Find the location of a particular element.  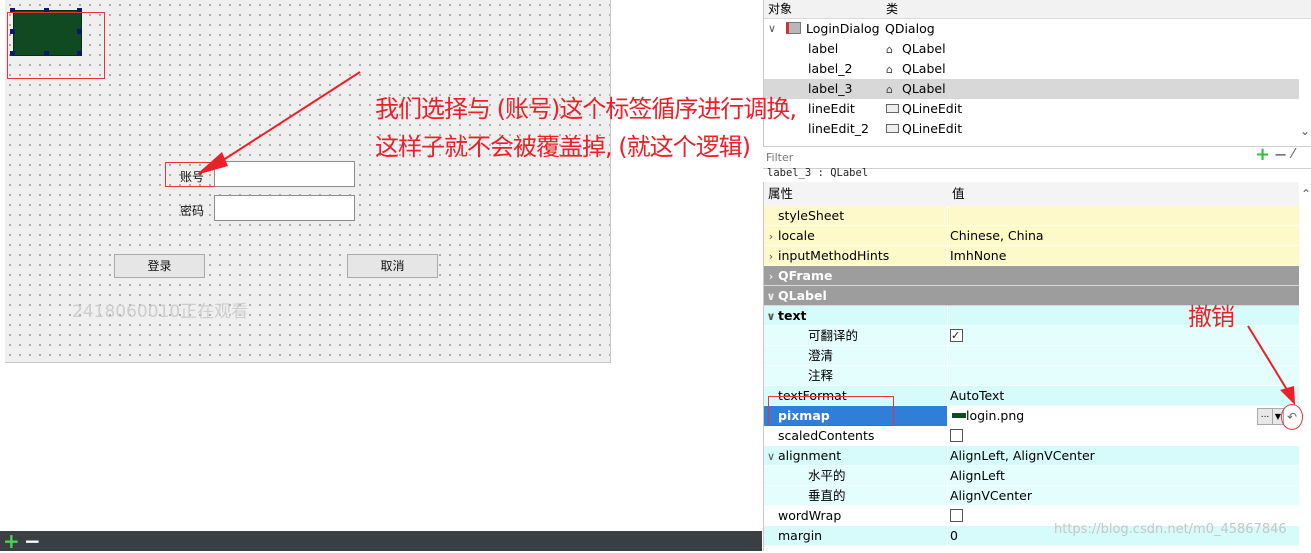

arrow-to-undo is located at coordinates (1268, 359).